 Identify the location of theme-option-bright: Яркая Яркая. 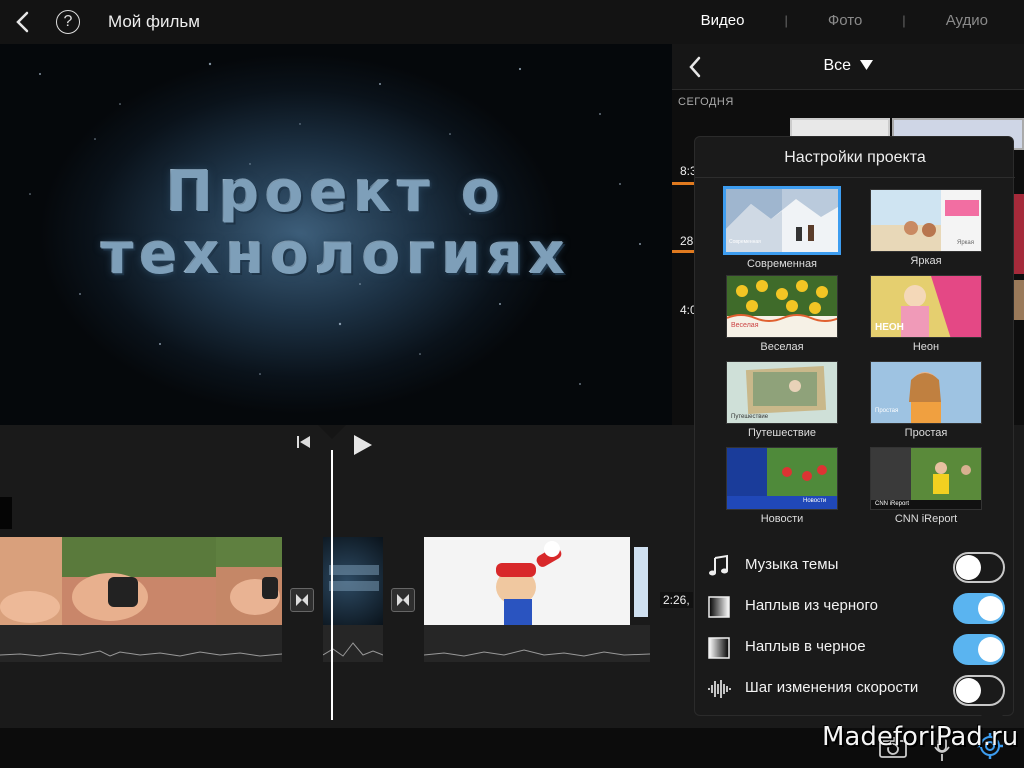
(926, 228).